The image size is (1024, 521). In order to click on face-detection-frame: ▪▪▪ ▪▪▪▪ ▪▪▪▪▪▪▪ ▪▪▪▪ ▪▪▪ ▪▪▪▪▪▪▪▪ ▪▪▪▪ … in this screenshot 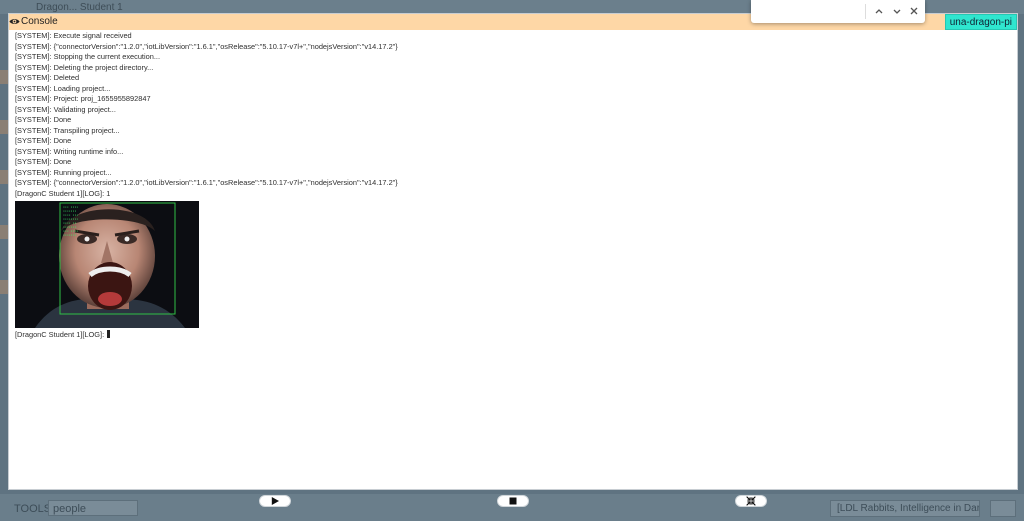, I will do `click(107, 264)`.